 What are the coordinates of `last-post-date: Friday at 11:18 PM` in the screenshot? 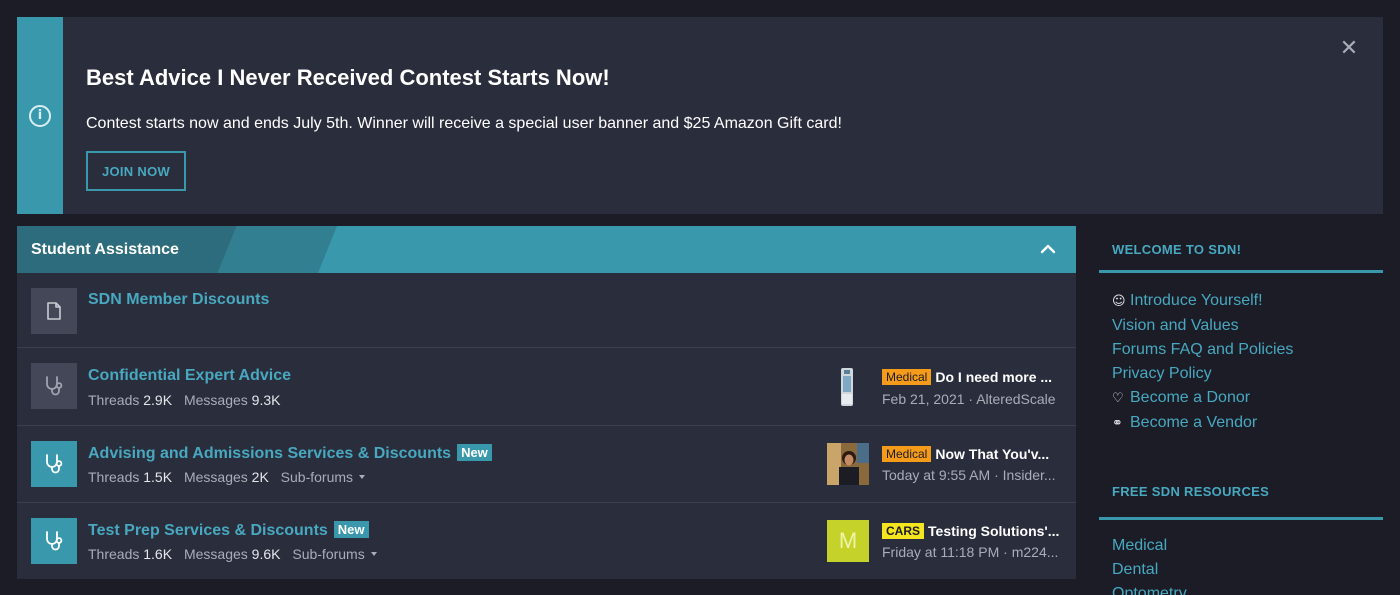 It's located at (940, 552).